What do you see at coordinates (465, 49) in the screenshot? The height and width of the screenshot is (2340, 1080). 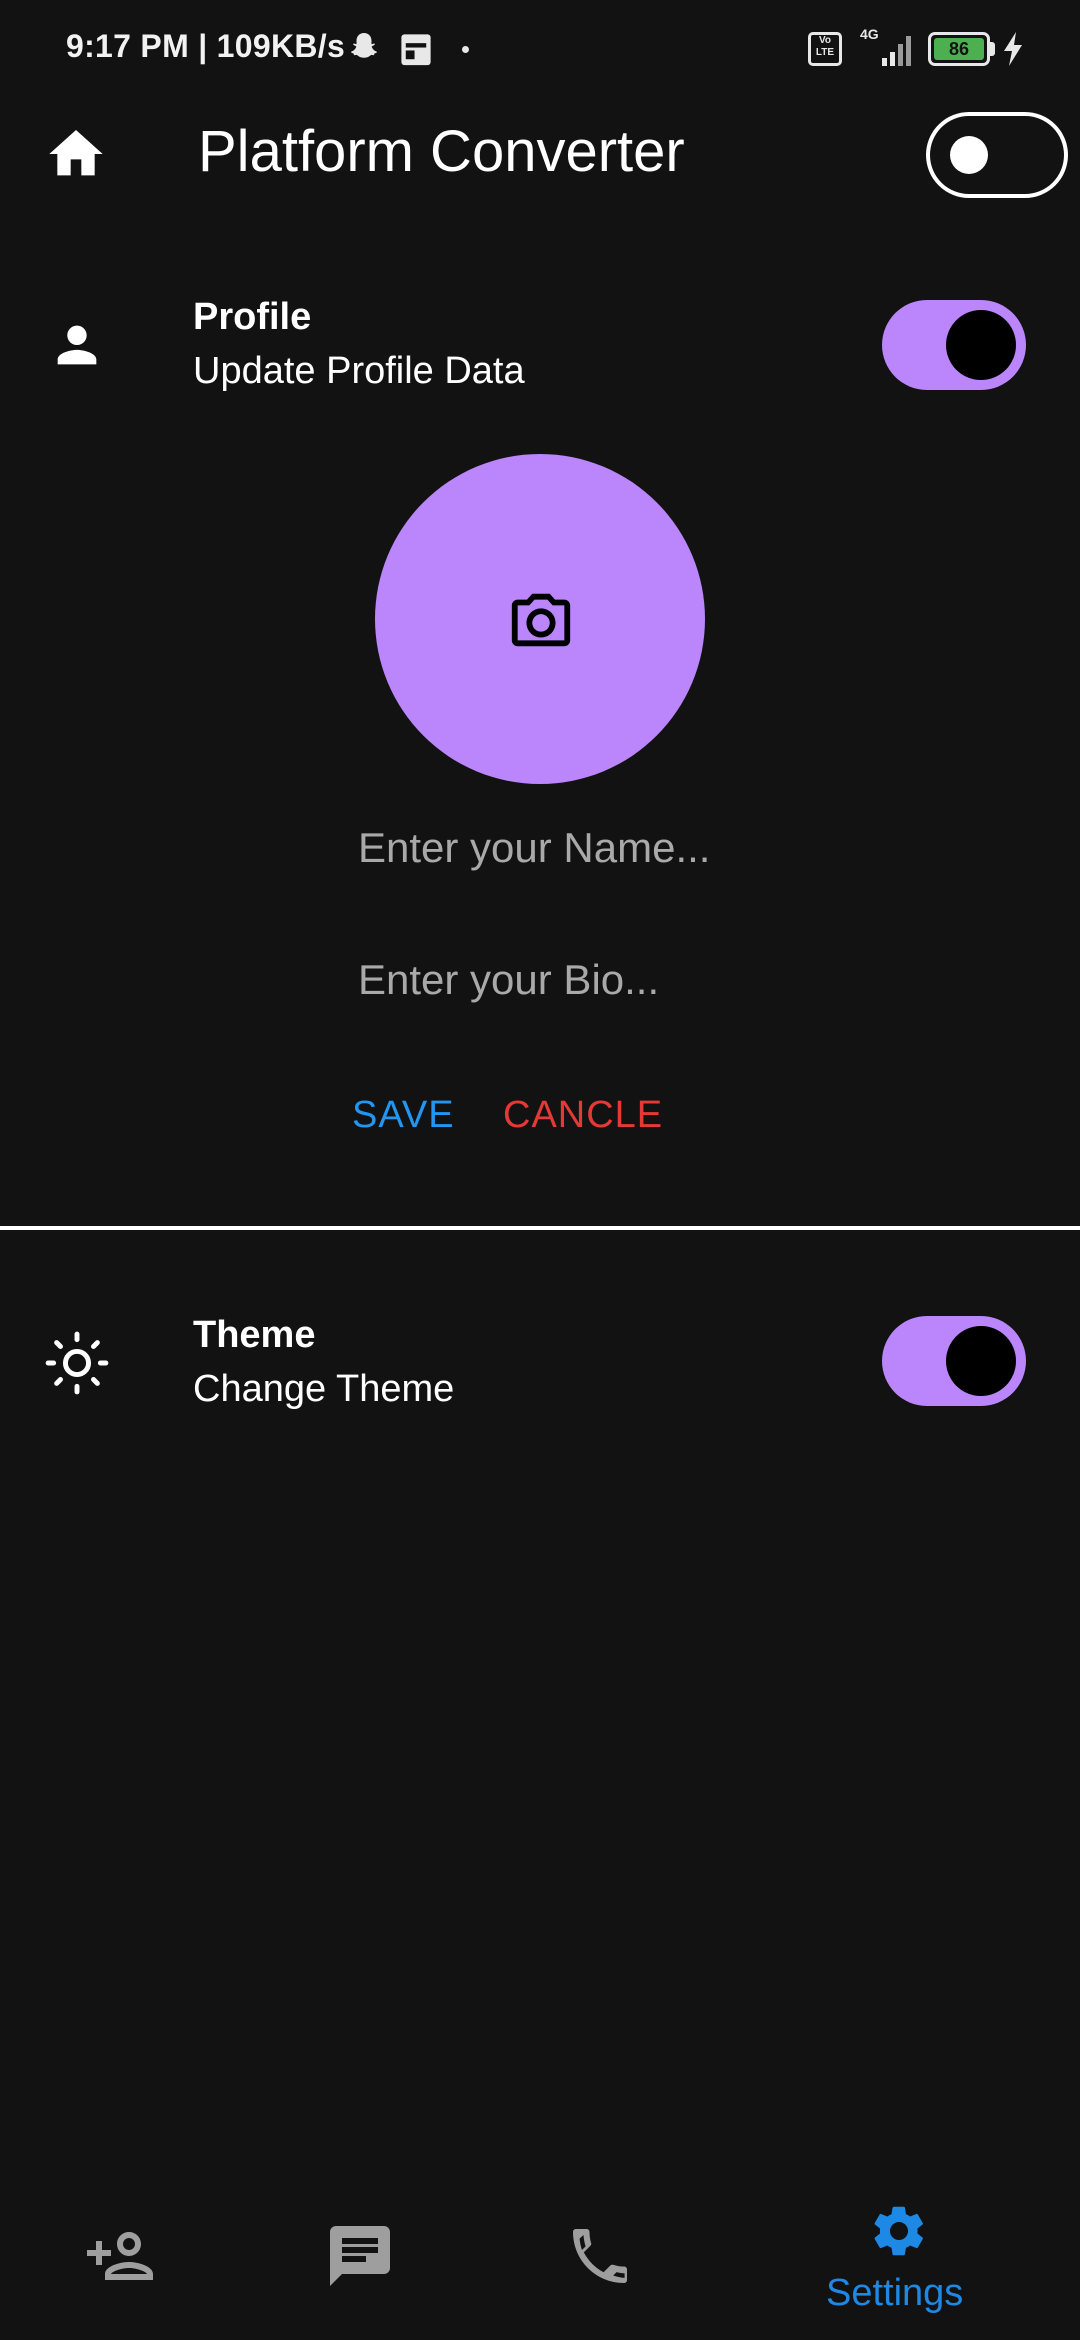 I see `notification-dot` at bounding box center [465, 49].